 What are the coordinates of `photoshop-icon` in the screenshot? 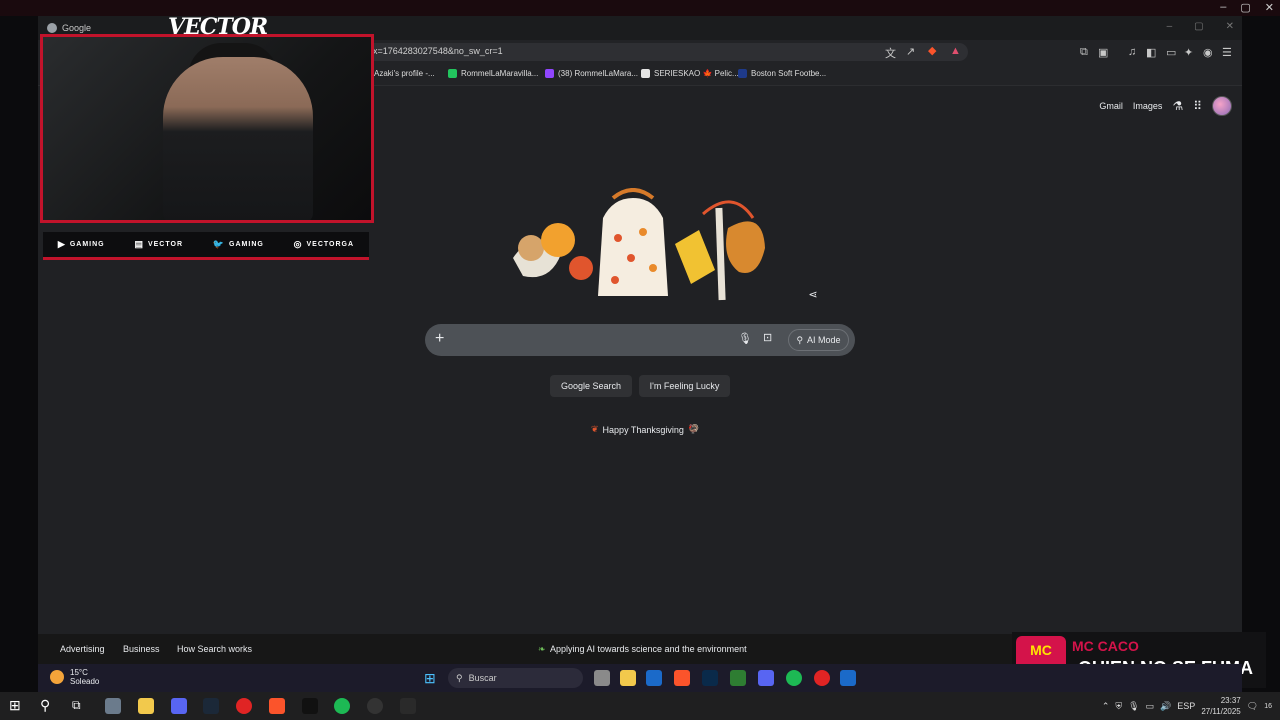 It's located at (710, 678).